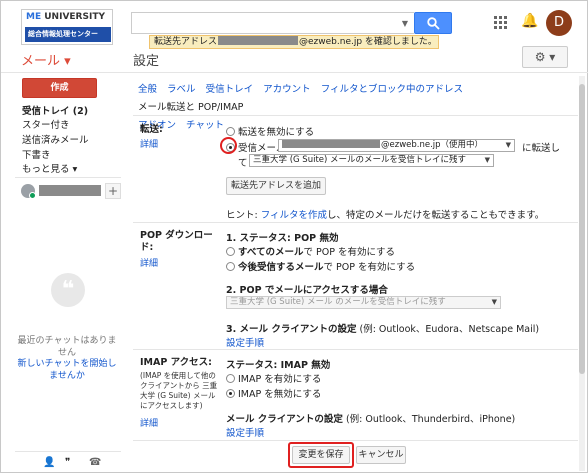 This screenshot has height=473, width=588. I want to click on search-icon, so click(433, 23).